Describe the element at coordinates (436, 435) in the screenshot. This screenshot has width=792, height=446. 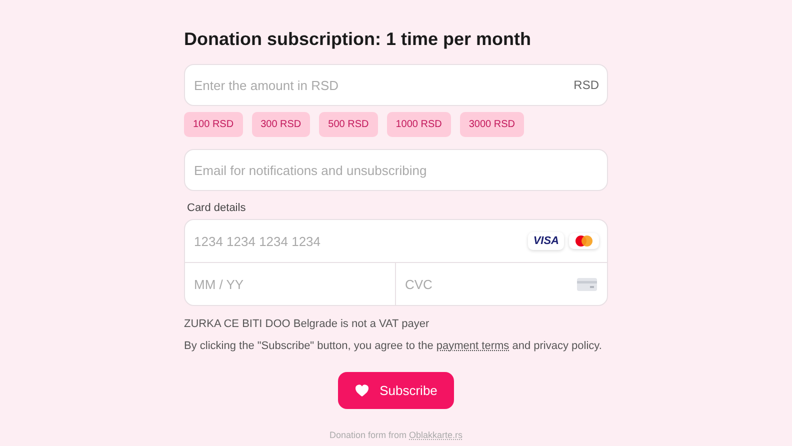
I see `oblakkarte-link: Oblakkarte.rs` at that location.